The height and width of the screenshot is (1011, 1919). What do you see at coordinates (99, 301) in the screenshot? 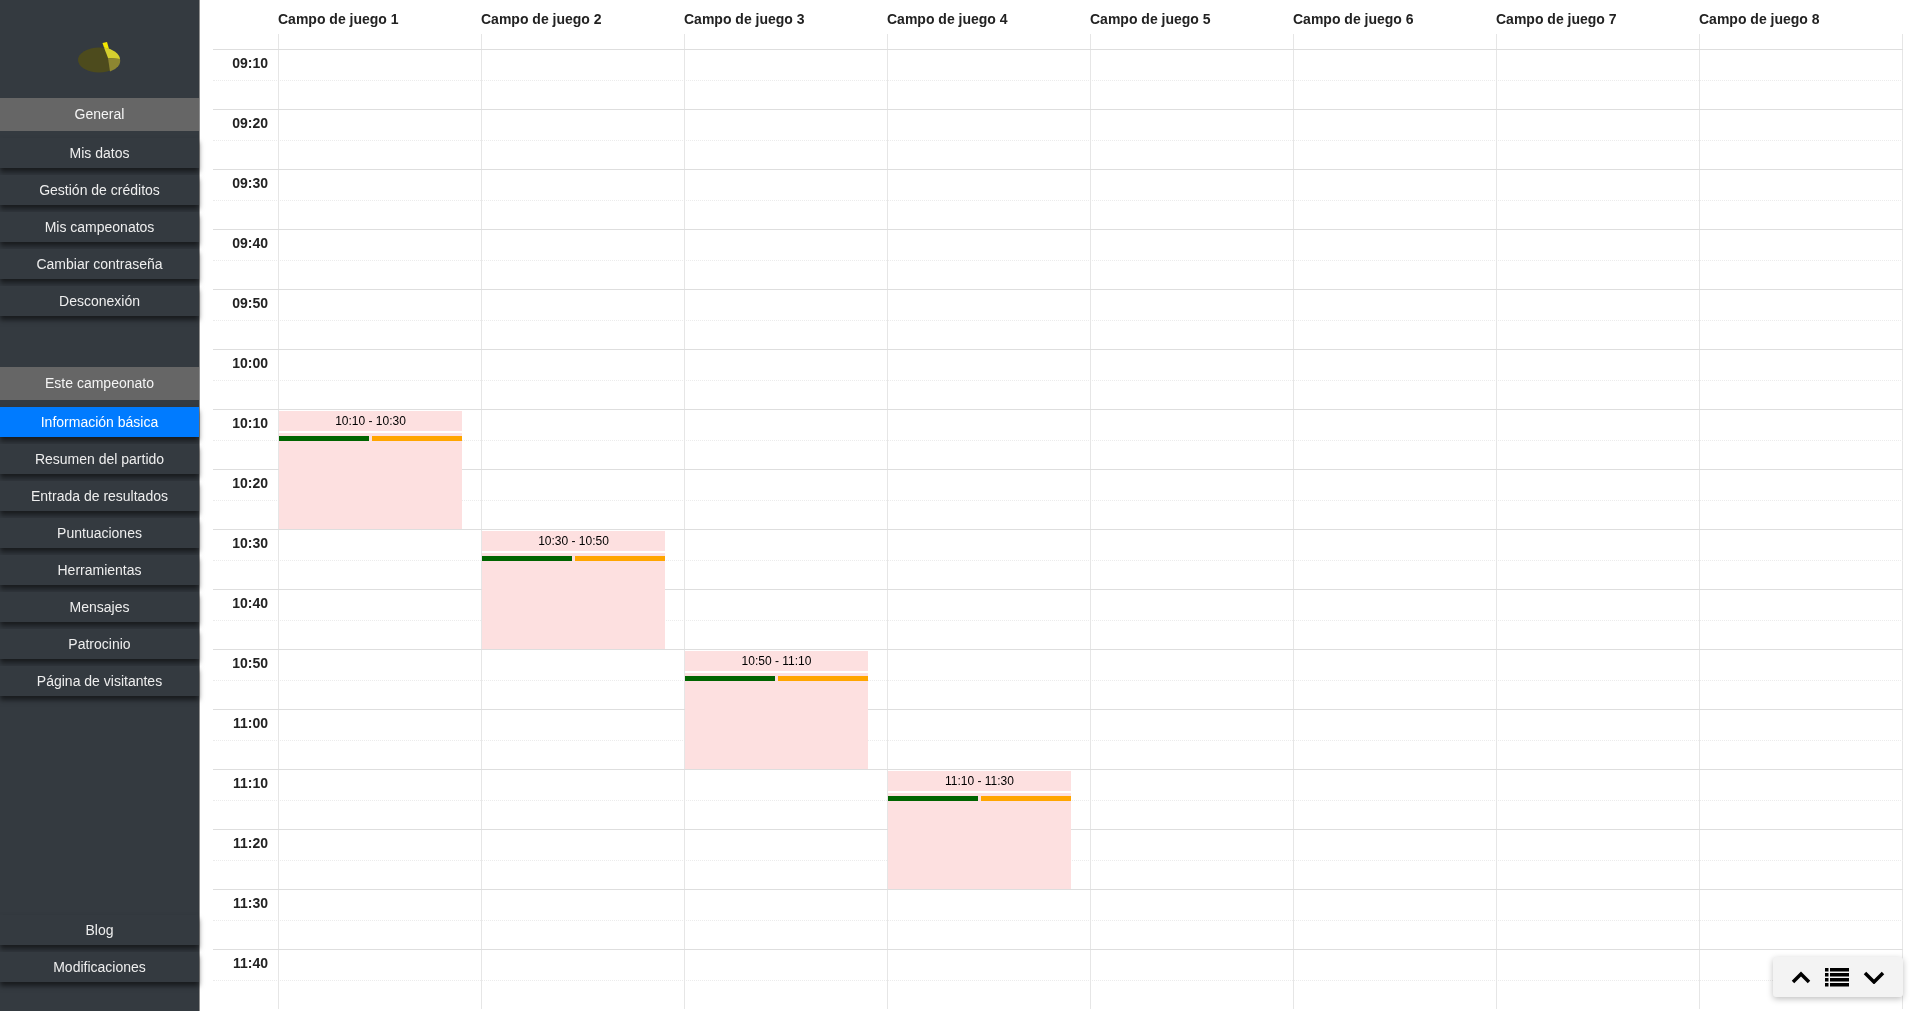
I see `sidebar-item: Desconexión` at bounding box center [99, 301].